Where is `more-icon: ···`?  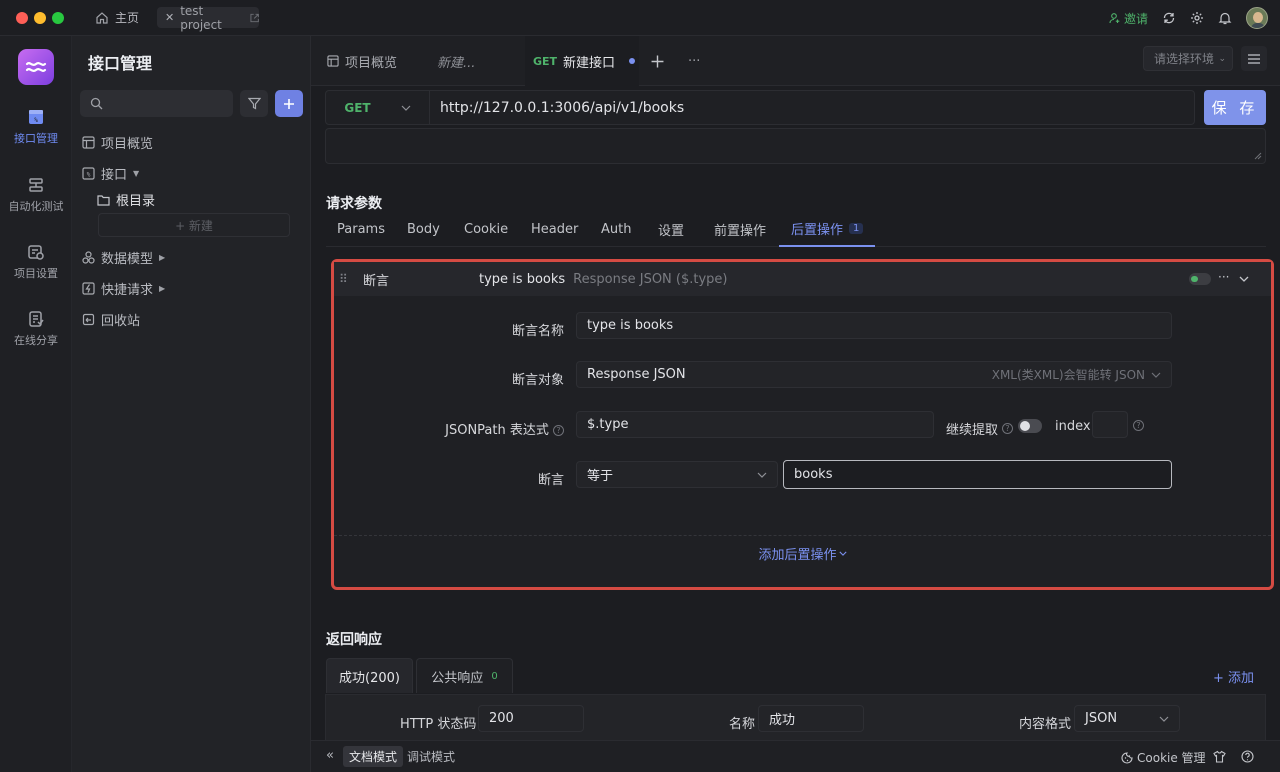 more-icon: ··· is located at coordinates (1223, 277).